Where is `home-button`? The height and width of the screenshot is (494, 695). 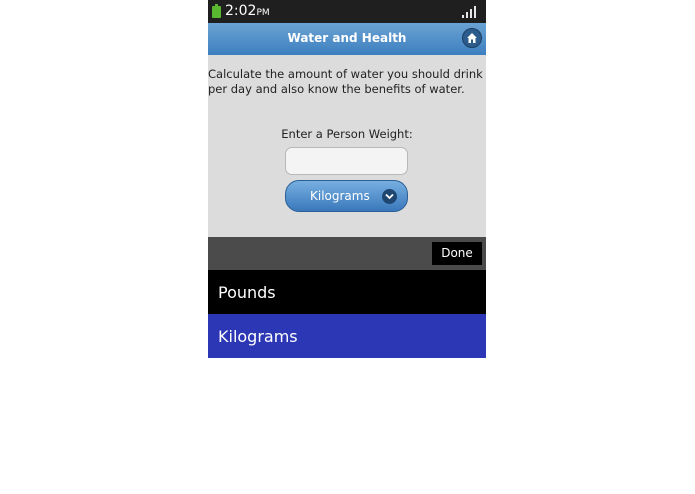
home-button is located at coordinates (472, 38).